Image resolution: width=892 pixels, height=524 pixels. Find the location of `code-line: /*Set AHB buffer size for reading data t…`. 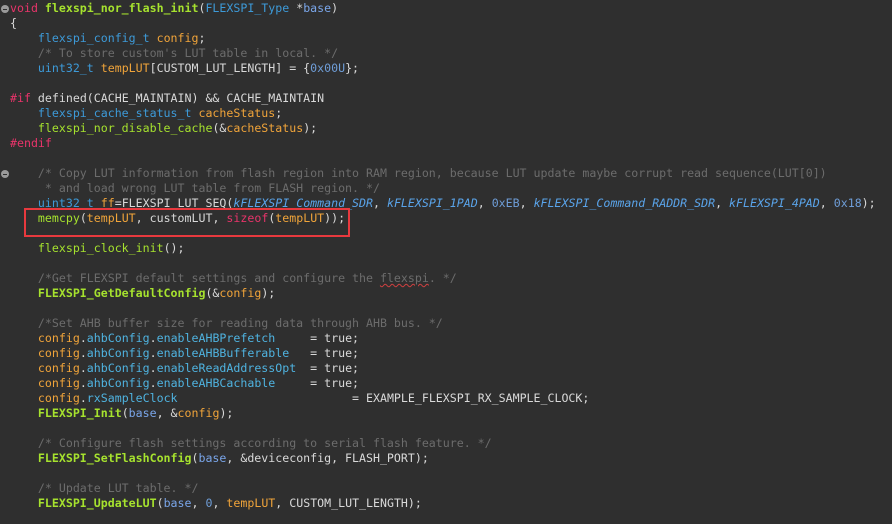

code-line: /*Set AHB buffer size for reading data t… is located at coordinates (451, 323).